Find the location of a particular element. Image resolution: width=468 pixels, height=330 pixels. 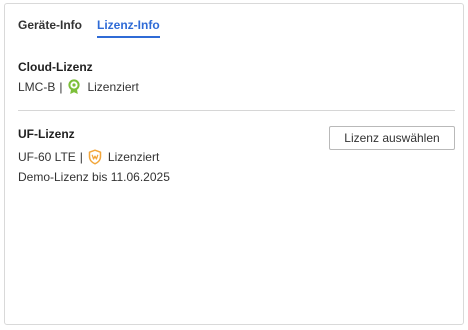

cloud-license-row: LMC-B | Lizenziert is located at coordinates (78, 87).